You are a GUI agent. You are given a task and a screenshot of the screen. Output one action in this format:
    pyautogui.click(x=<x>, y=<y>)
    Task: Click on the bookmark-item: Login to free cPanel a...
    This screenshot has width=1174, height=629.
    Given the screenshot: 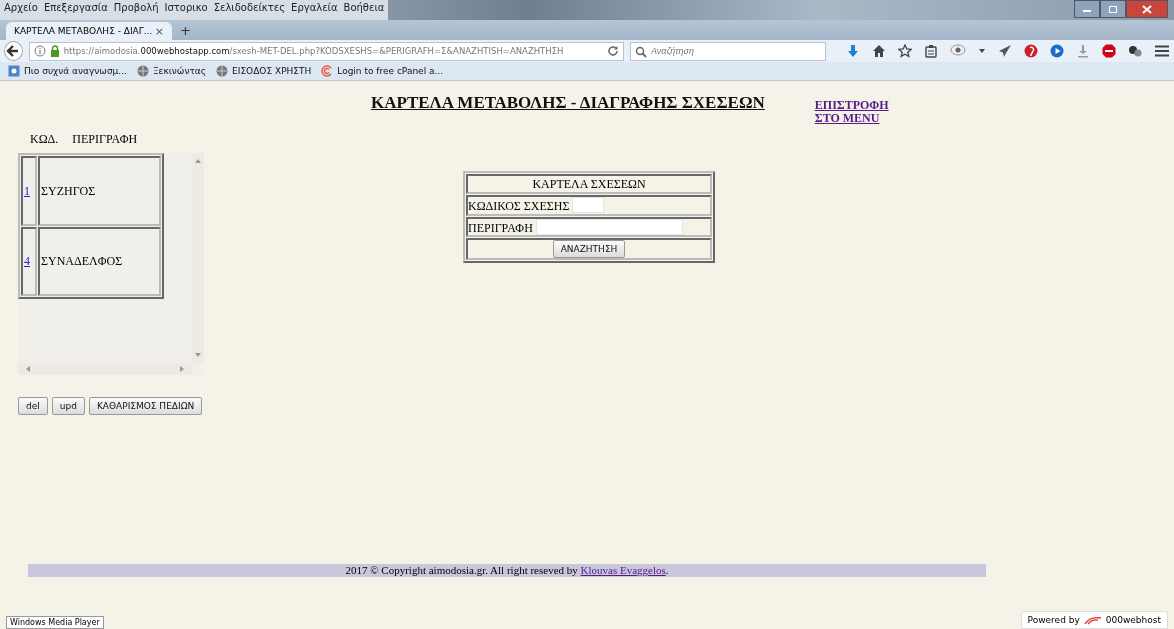 What is the action you would take?
    pyautogui.click(x=382, y=71)
    